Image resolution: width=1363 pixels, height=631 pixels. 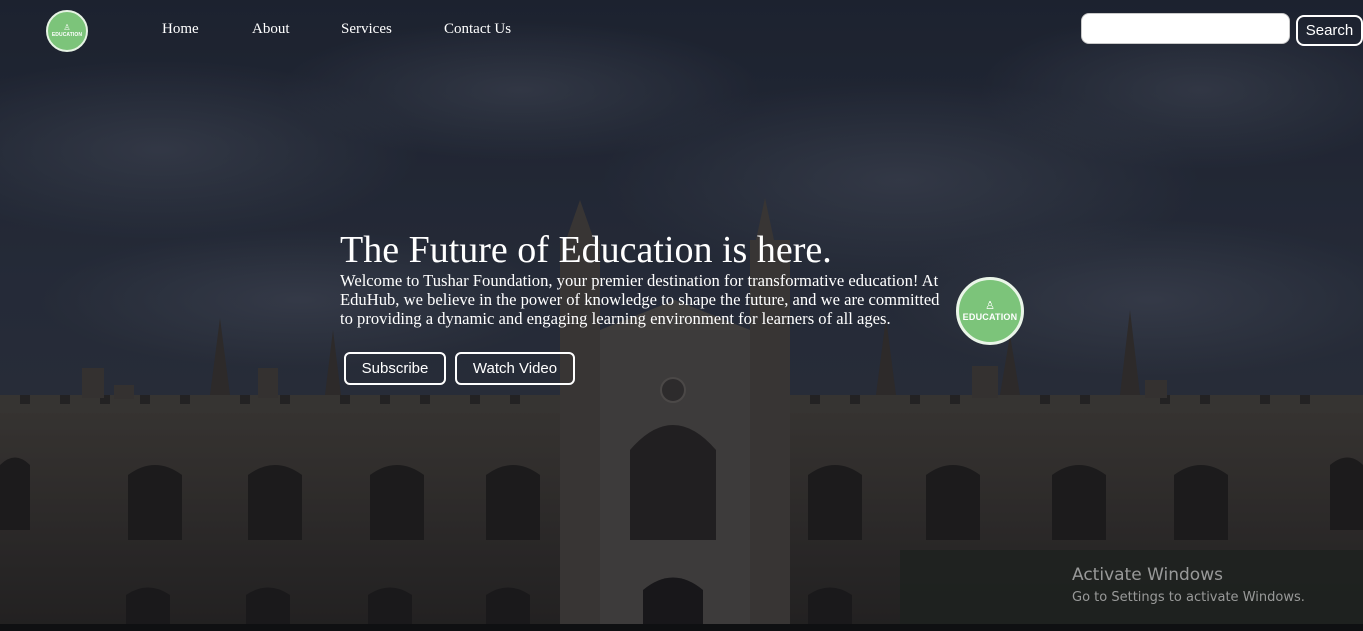 I want to click on site-logo: ♙ EDUCATION, so click(x=67, y=31).